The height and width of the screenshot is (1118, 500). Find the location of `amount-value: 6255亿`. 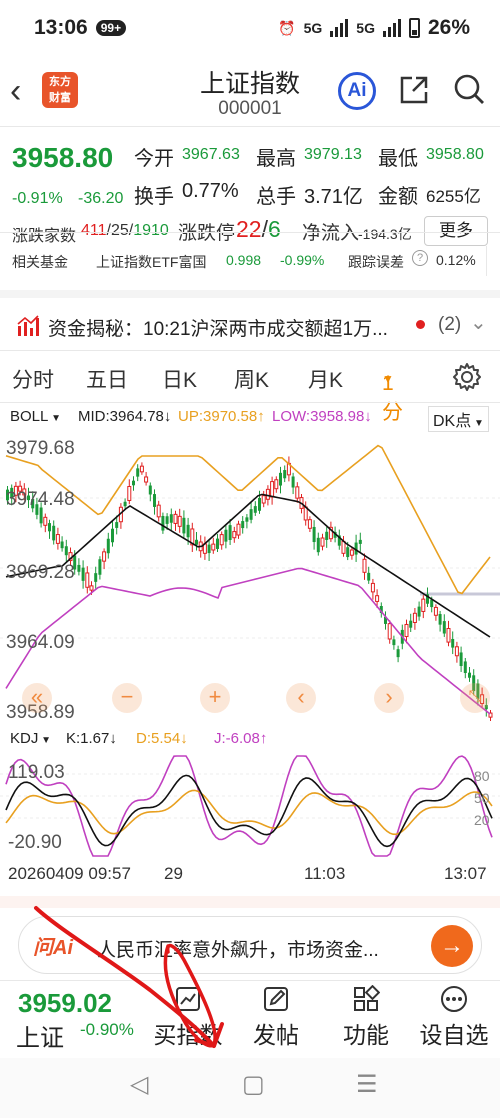

amount-value: 6255亿 is located at coordinates (453, 196).